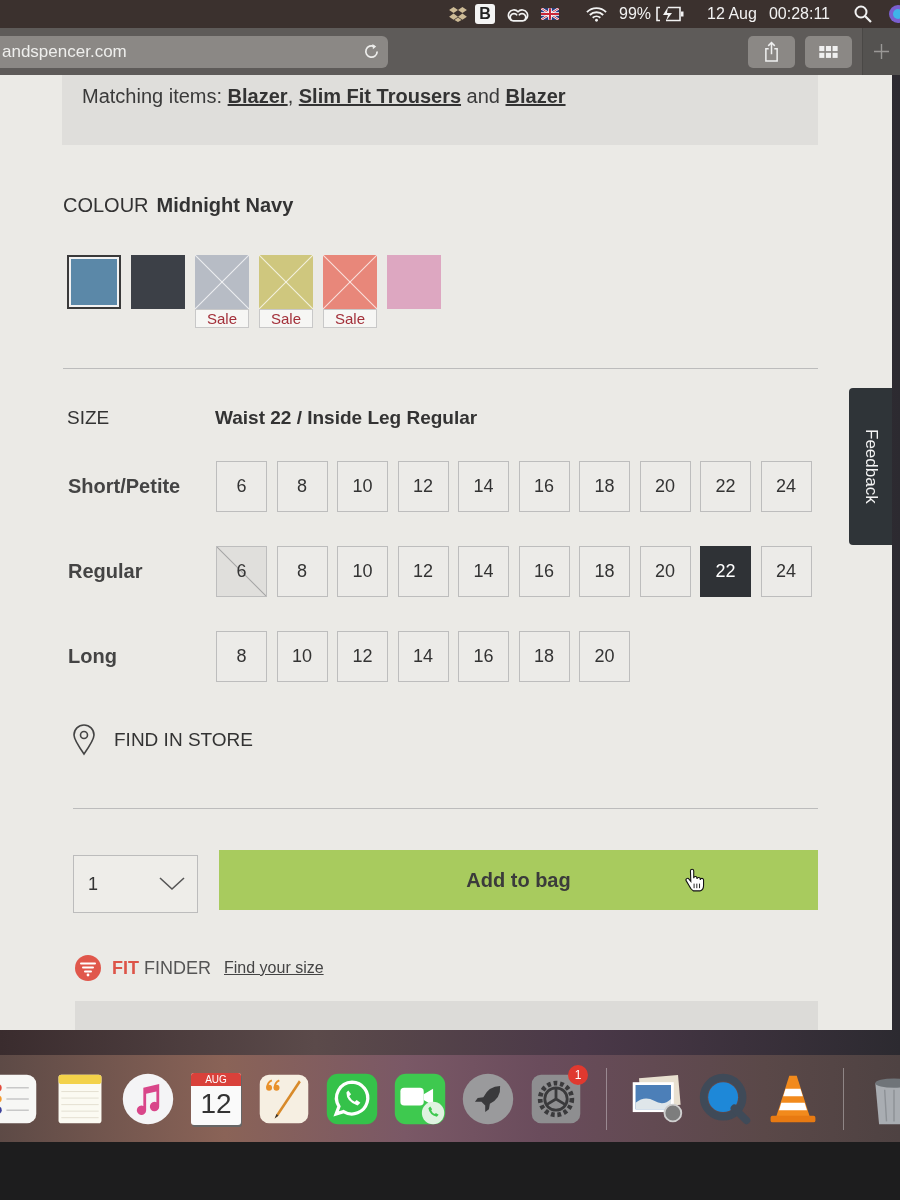 This screenshot has height=1200, width=900. Describe the element at coordinates (106, 205) in the screenshot. I see `colour-label: COLOUR` at that location.